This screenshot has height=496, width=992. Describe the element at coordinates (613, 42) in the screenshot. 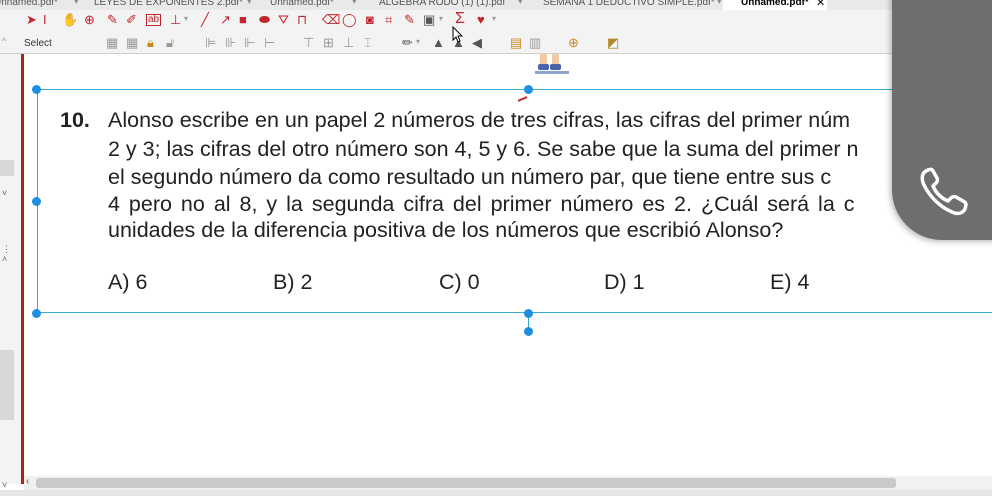

I see `image-properties-icon: ◩` at that location.